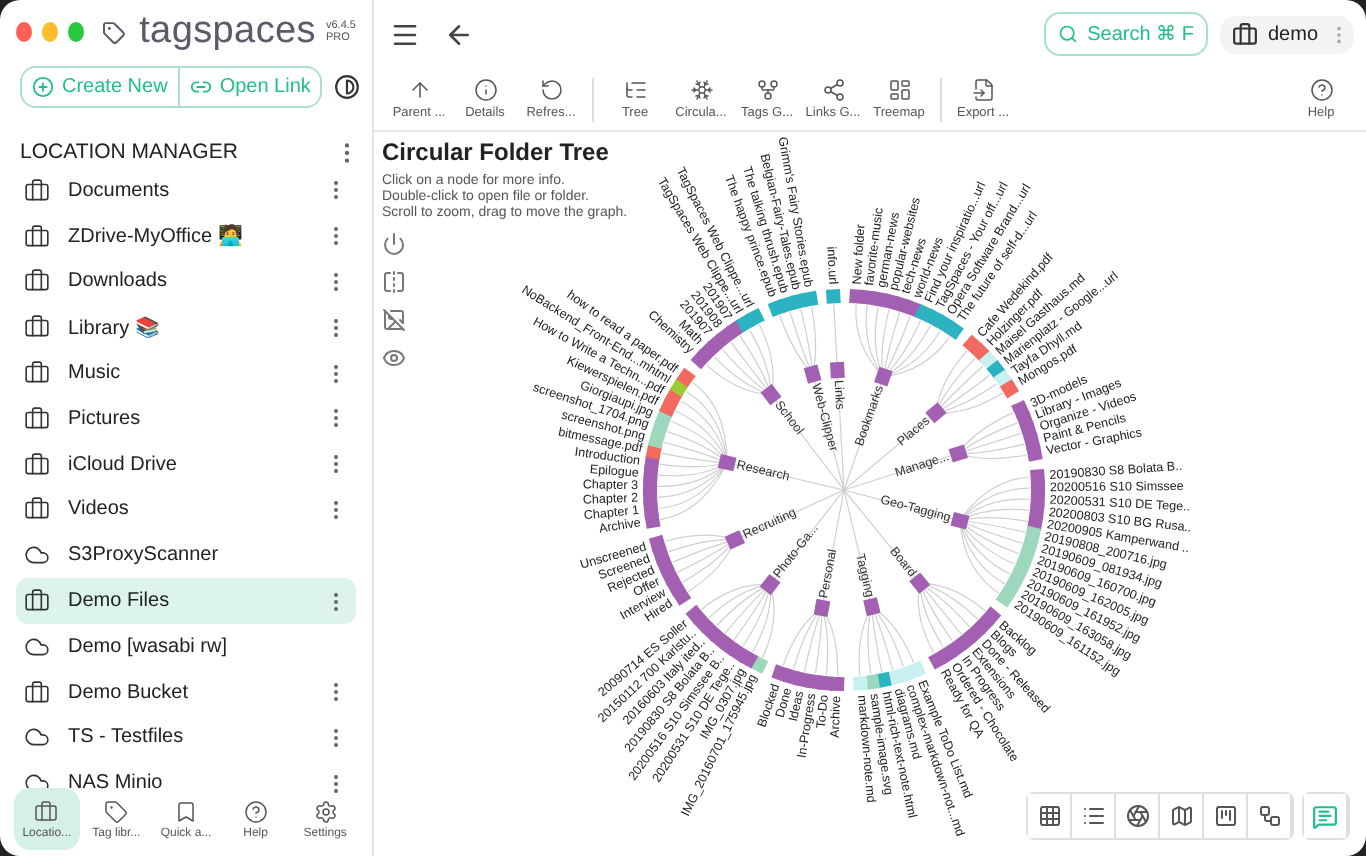 Image resolution: width=1366 pixels, height=856 pixels. Describe the element at coordinates (635, 90) in the screenshot. I see `tree-icon` at that location.